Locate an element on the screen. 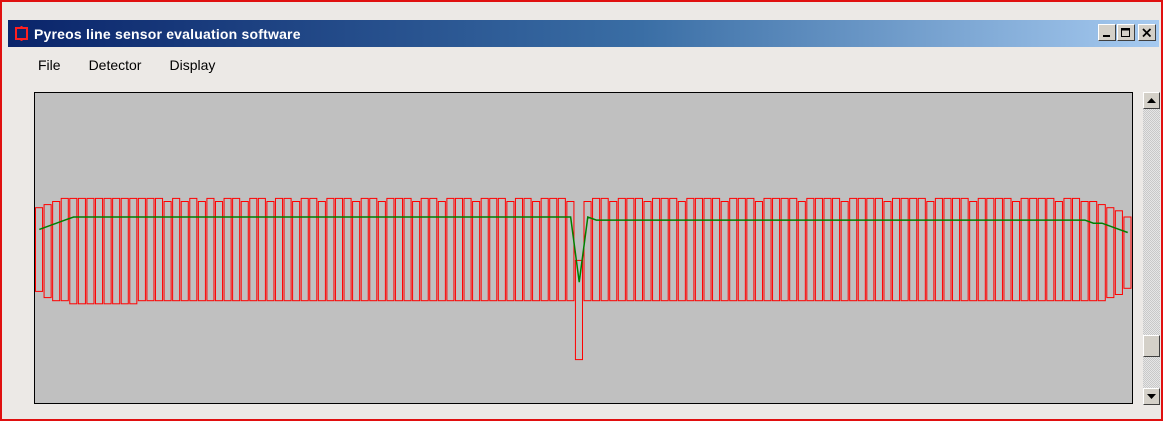 The image size is (1163, 421). menu-bar: File Detector Display is located at coordinates (583, 65).